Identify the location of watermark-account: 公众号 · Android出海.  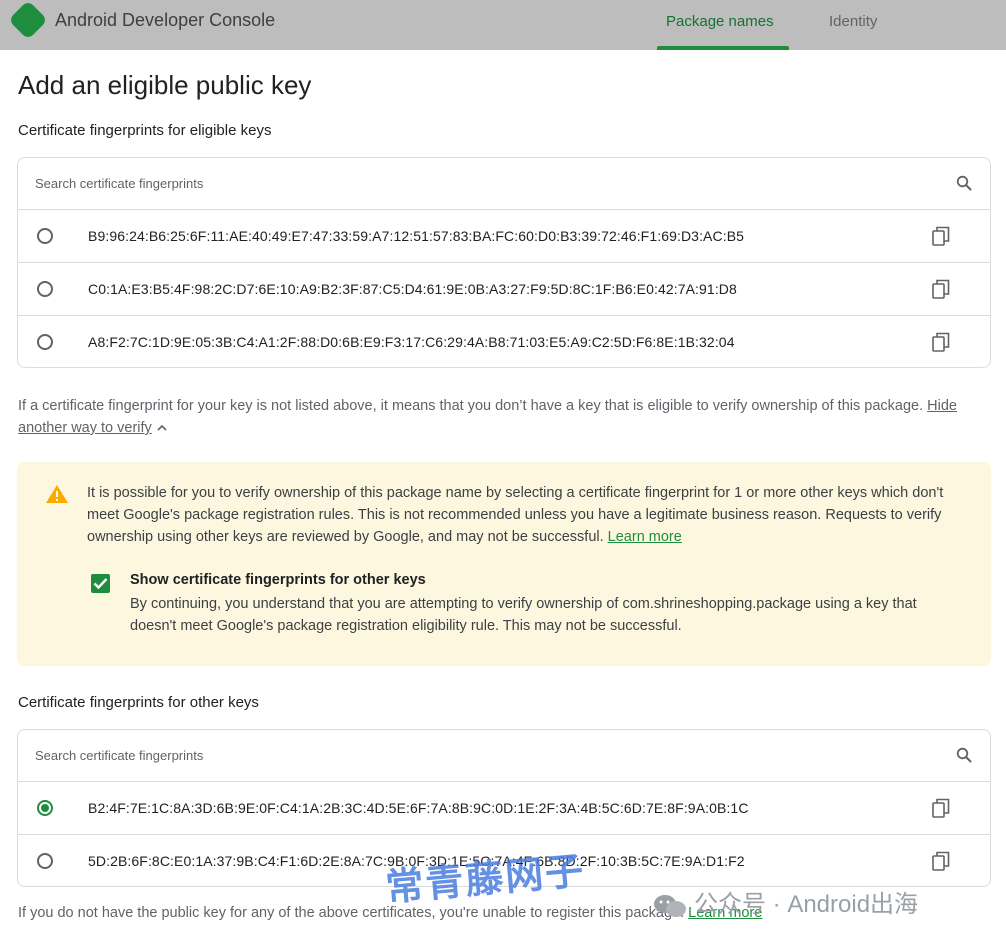
(806, 904).